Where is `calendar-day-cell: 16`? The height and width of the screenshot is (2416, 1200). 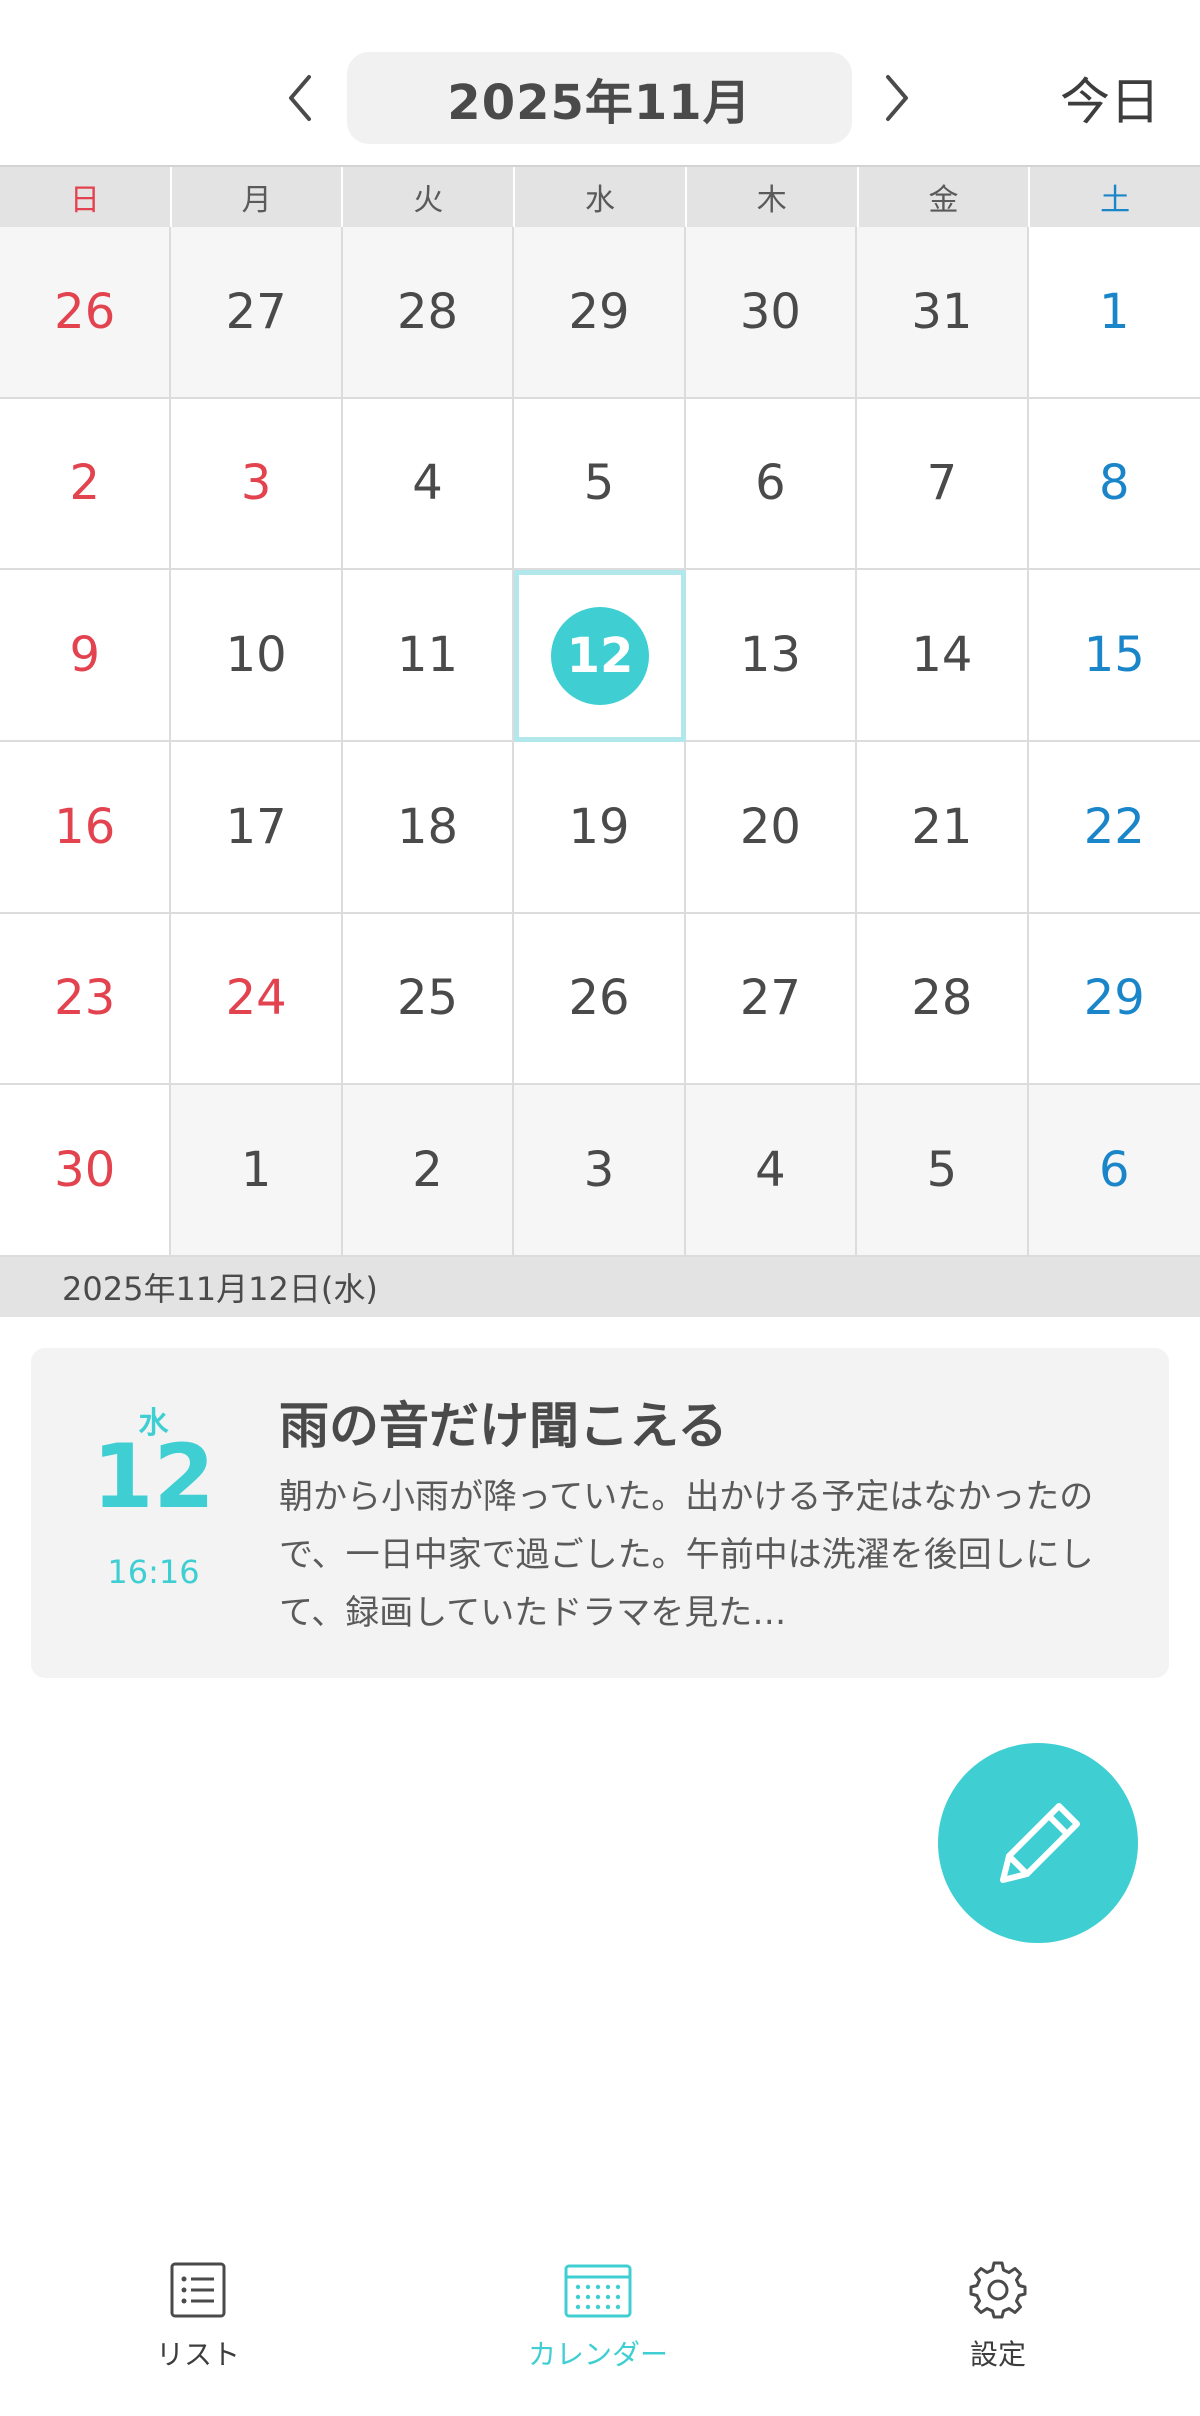 calendar-day-cell: 16 is located at coordinates (86, 828).